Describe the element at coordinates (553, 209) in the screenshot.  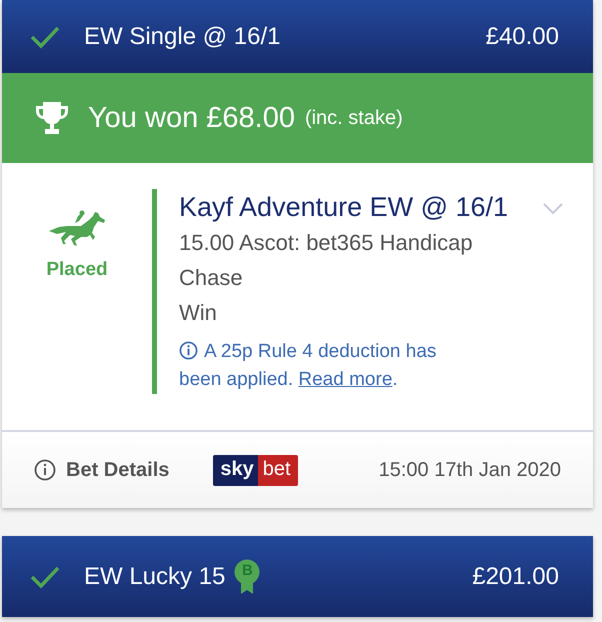
I see `chevron-down-icon` at that location.